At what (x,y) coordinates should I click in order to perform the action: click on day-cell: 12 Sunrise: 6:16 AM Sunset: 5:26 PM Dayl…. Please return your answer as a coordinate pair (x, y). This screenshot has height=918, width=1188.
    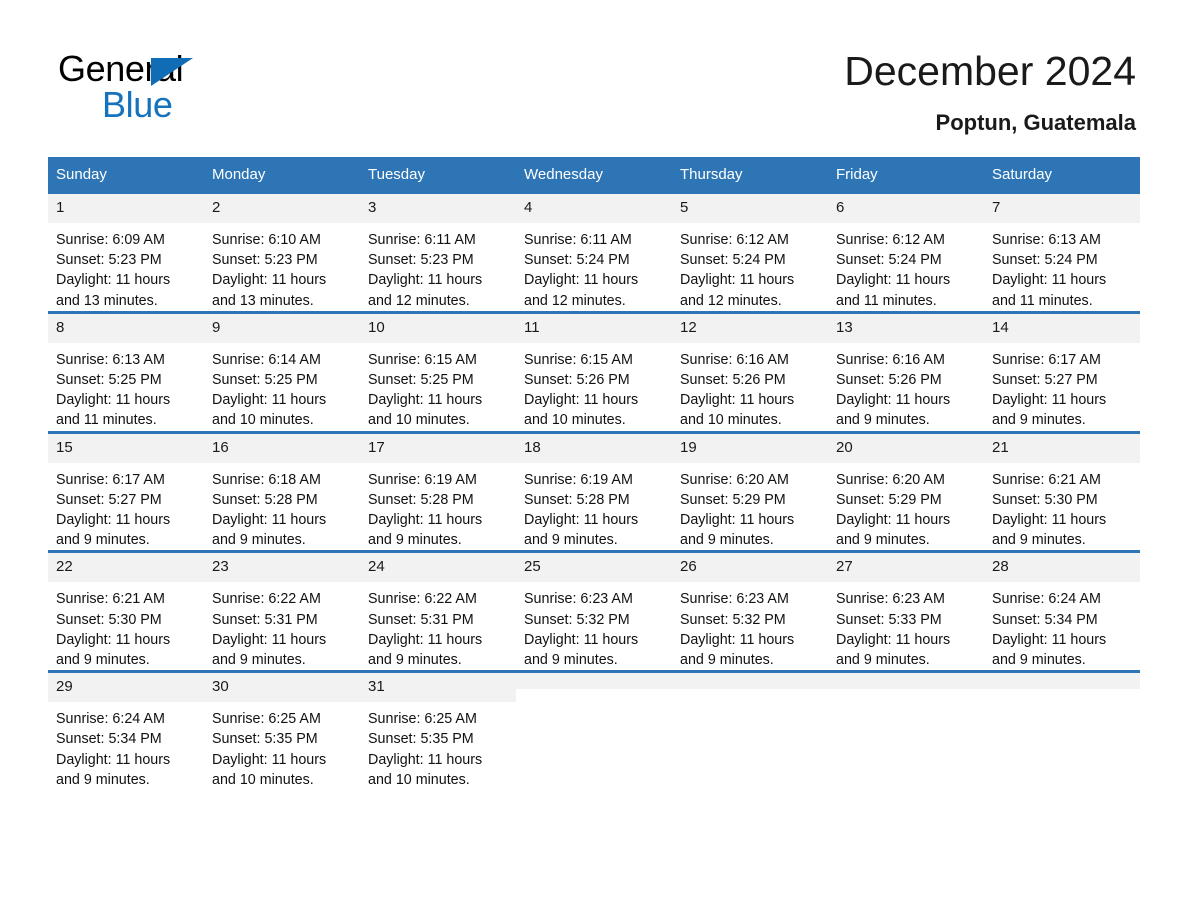
    Looking at the image, I should click on (750, 371).